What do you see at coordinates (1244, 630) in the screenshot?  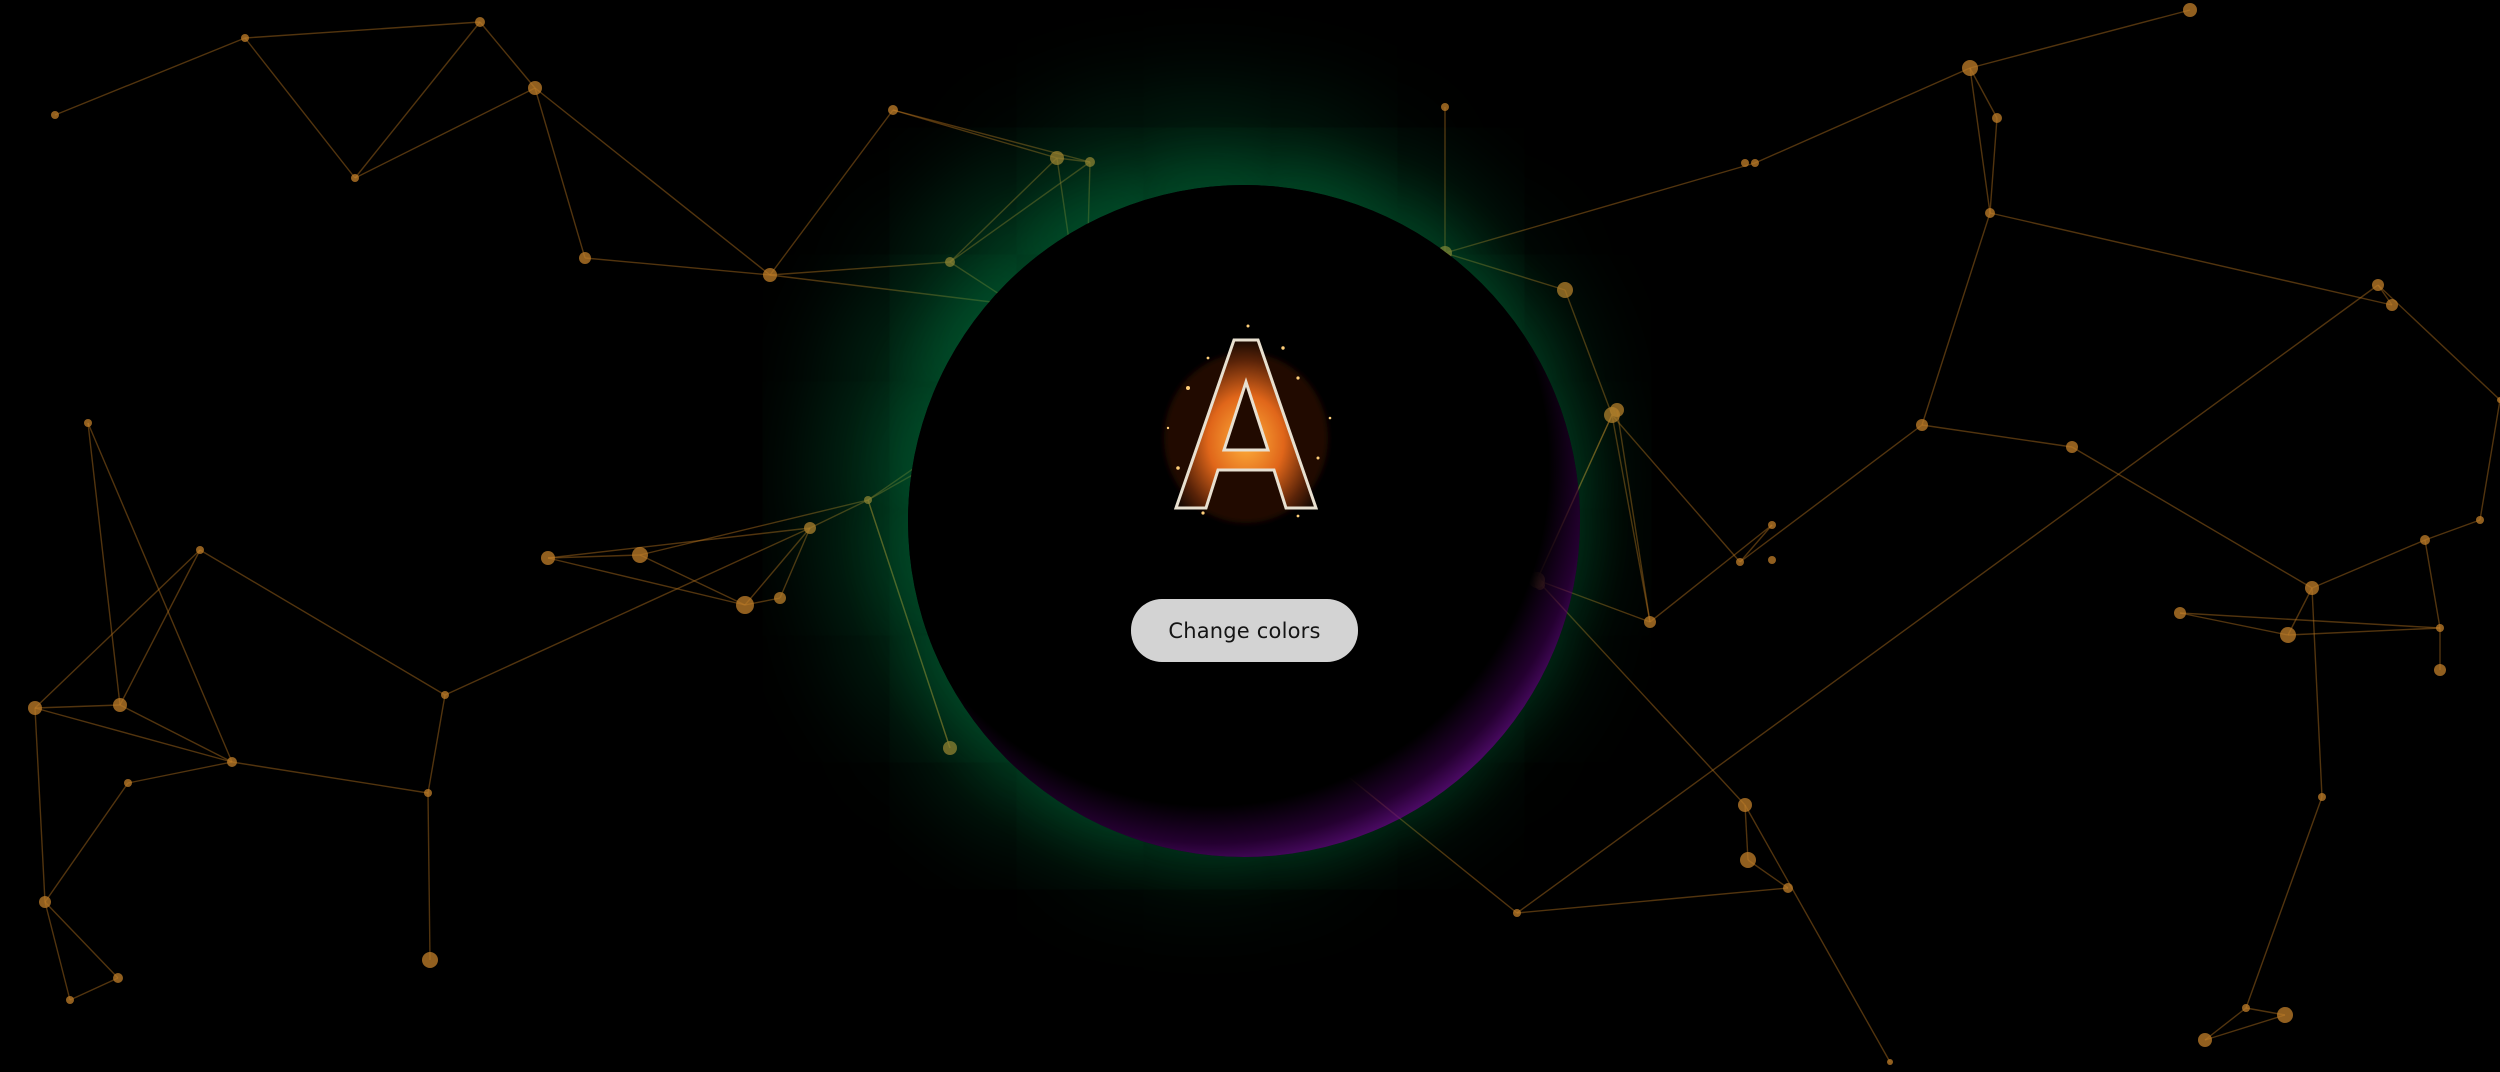 I see `change-colors-button: Change colors` at bounding box center [1244, 630].